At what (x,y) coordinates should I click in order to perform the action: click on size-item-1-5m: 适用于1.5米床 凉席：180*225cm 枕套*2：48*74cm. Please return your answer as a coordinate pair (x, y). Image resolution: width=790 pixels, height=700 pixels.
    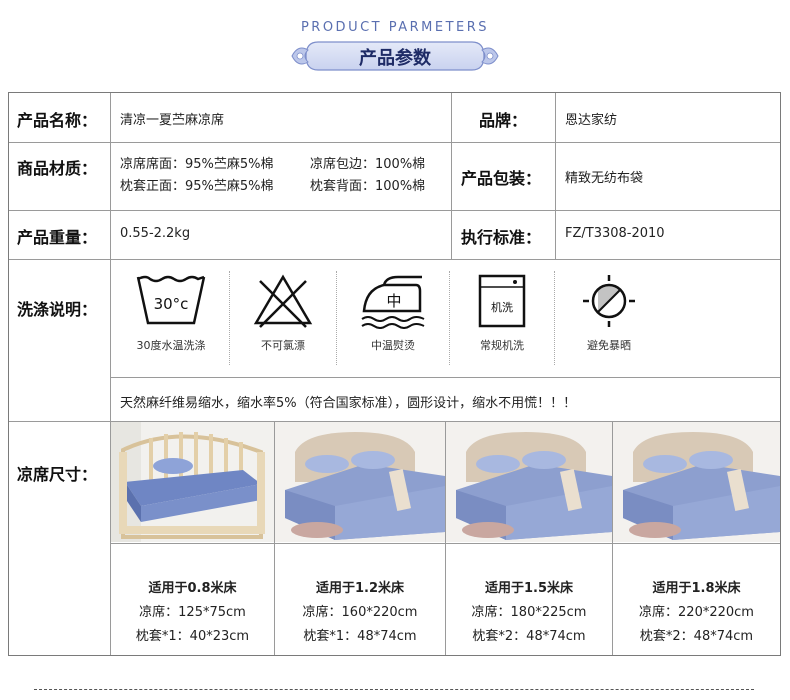
    Looking at the image, I should click on (529, 613).